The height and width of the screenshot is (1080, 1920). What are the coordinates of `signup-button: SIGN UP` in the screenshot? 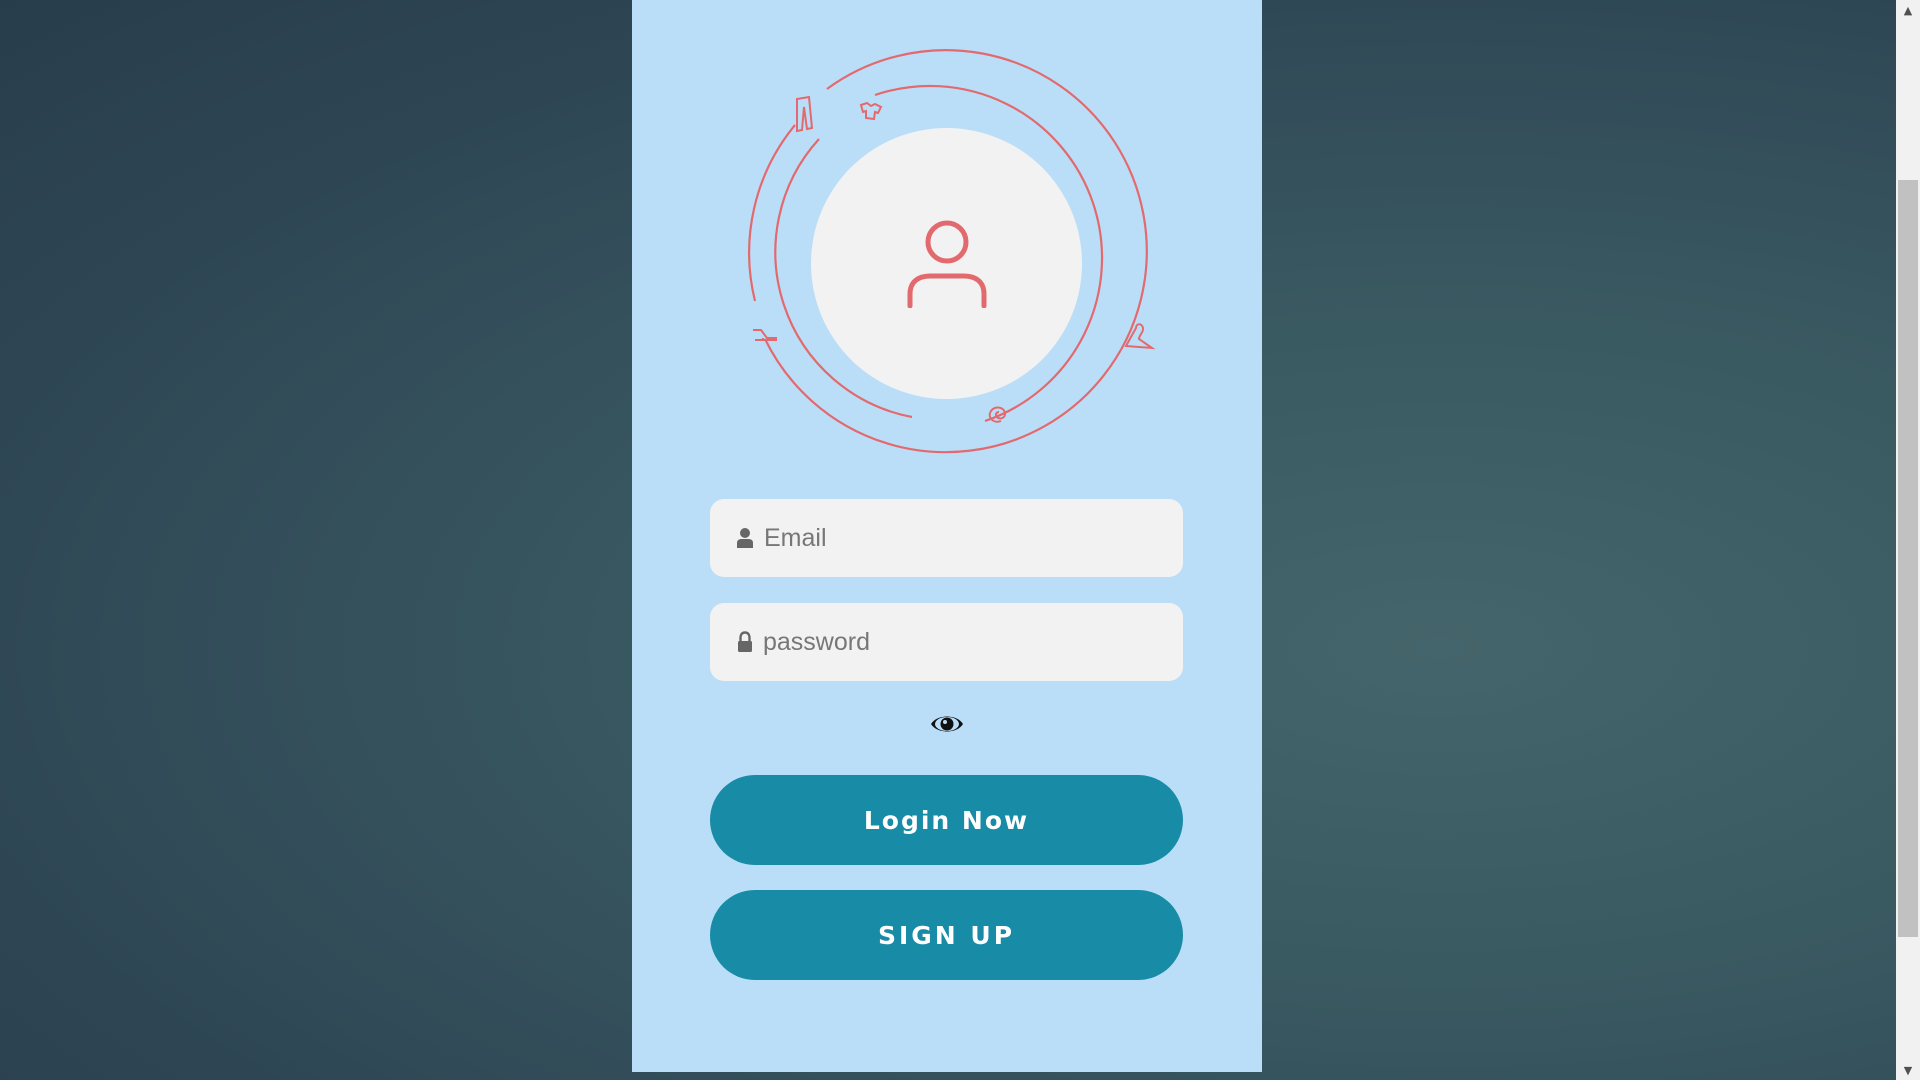 It's located at (946, 935).